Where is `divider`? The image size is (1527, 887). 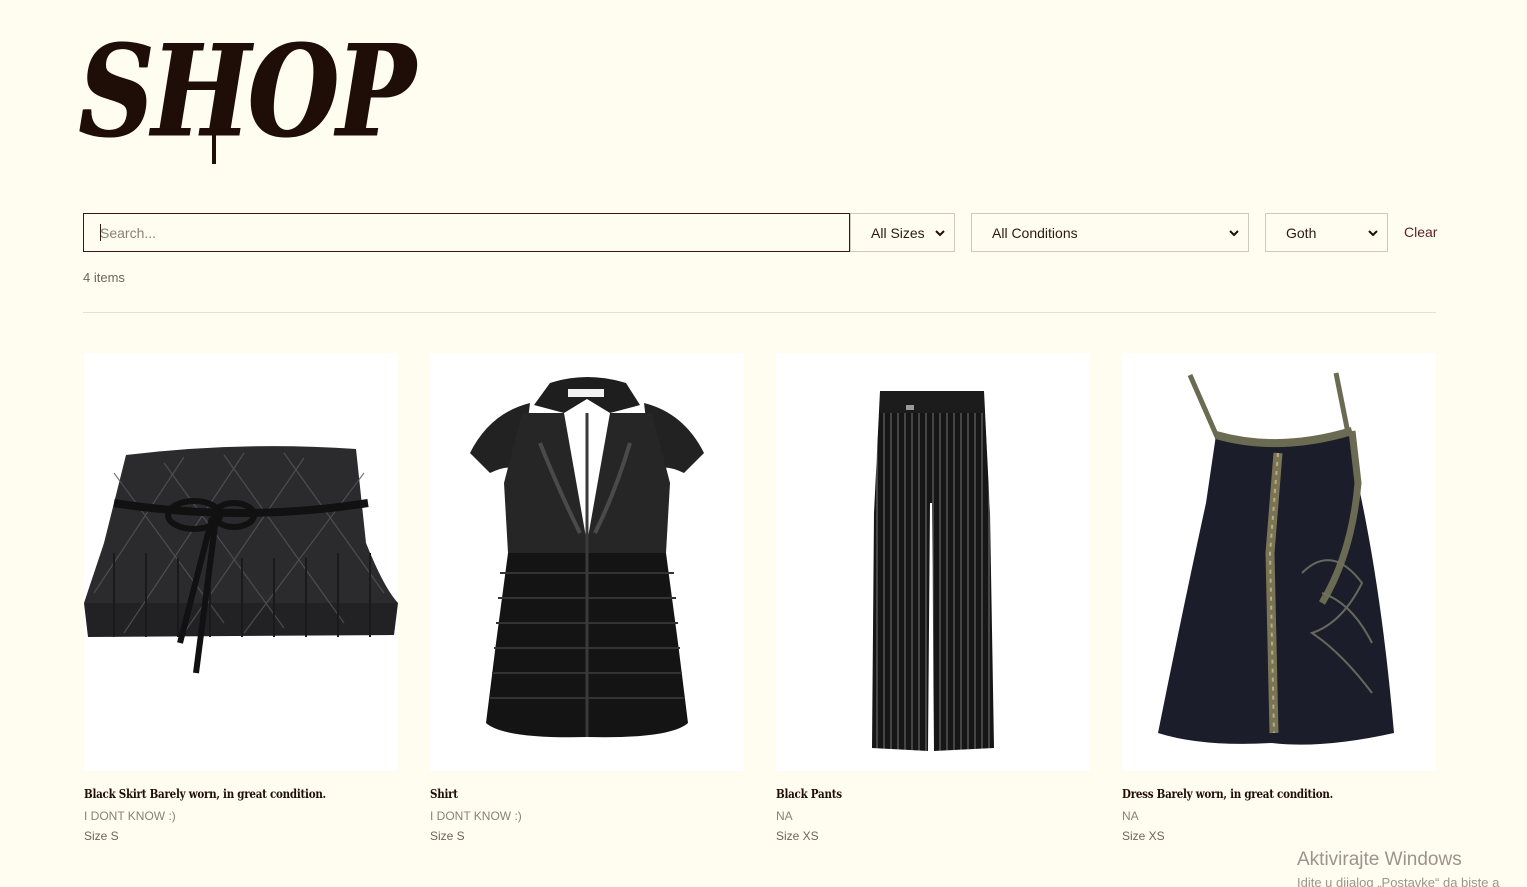 divider is located at coordinates (759, 312).